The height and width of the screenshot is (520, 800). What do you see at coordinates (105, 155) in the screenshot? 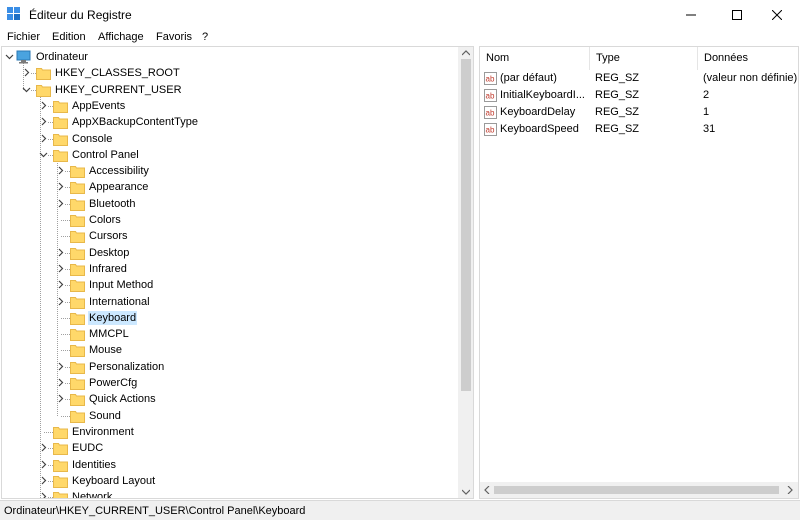
I see `tree-item-label: Control Panel` at bounding box center [105, 155].